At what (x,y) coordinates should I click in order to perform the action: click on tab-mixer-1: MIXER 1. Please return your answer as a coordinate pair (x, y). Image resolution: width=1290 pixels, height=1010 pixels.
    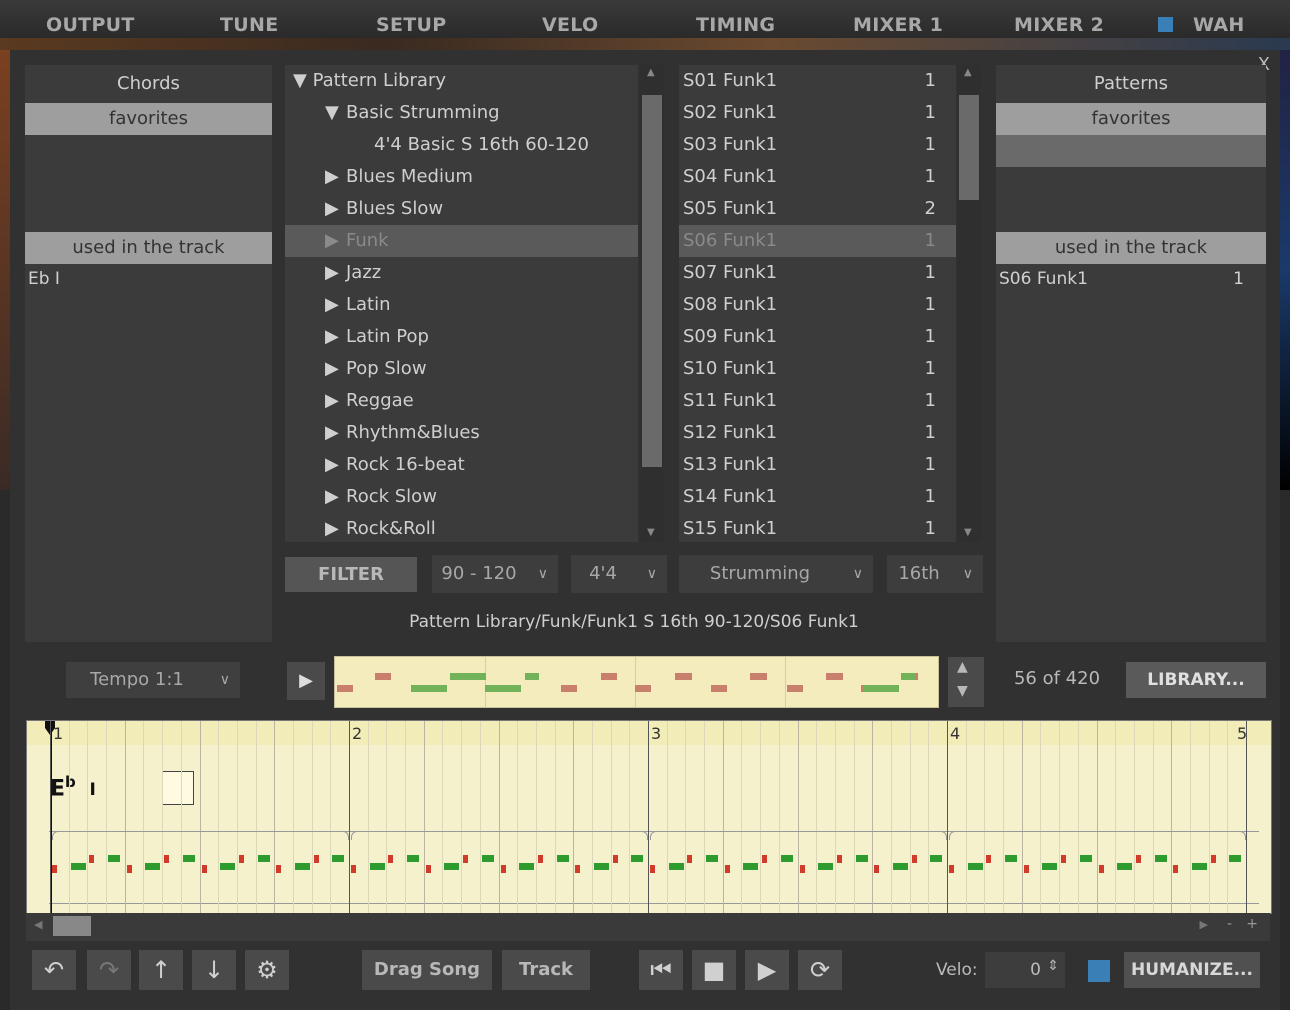
    Looking at the image, I should click on (898, 25).